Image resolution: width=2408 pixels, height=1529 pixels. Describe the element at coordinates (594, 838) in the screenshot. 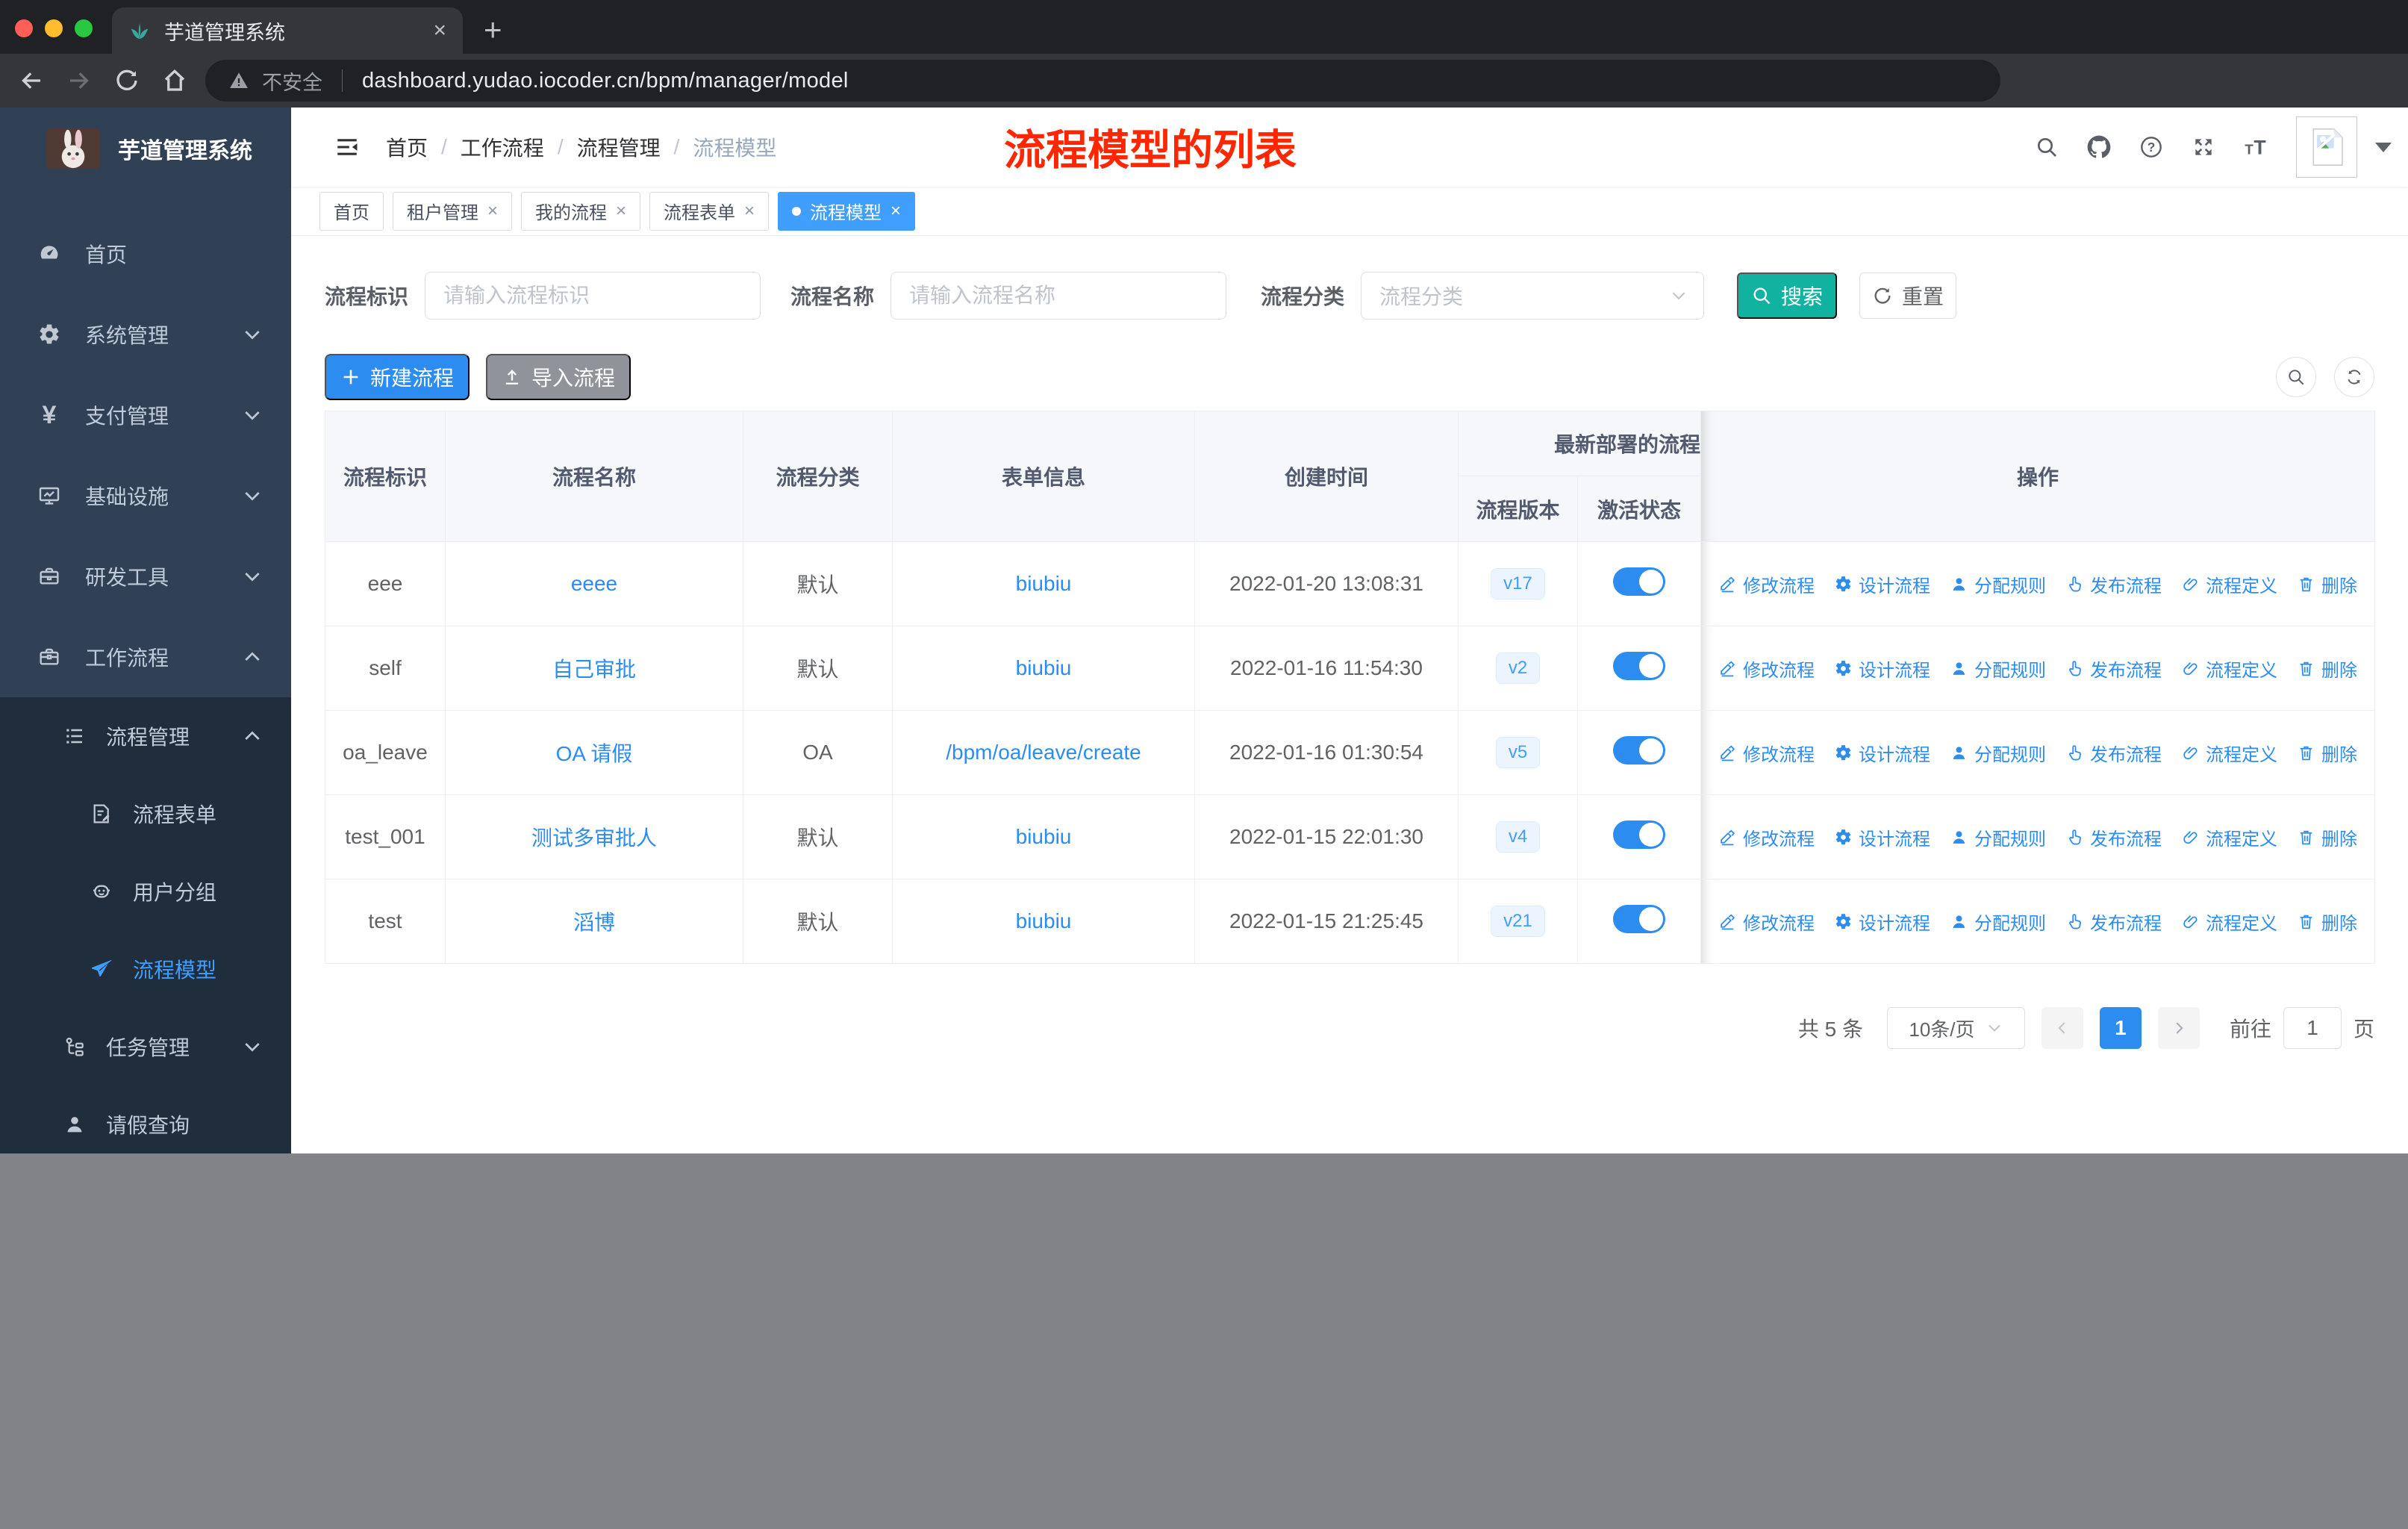

I see `process-name-link: 测试多审批人` at that location.